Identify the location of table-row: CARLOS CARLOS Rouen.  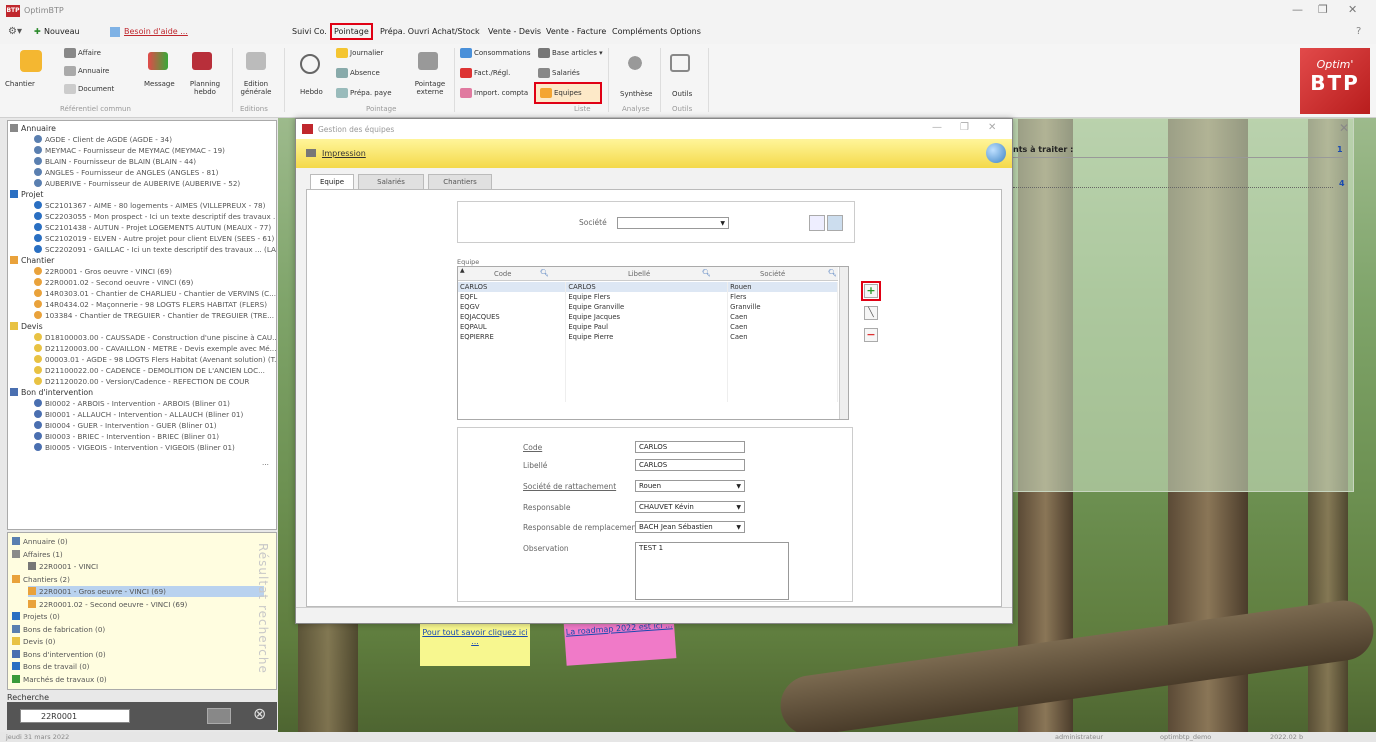
(648, 287).